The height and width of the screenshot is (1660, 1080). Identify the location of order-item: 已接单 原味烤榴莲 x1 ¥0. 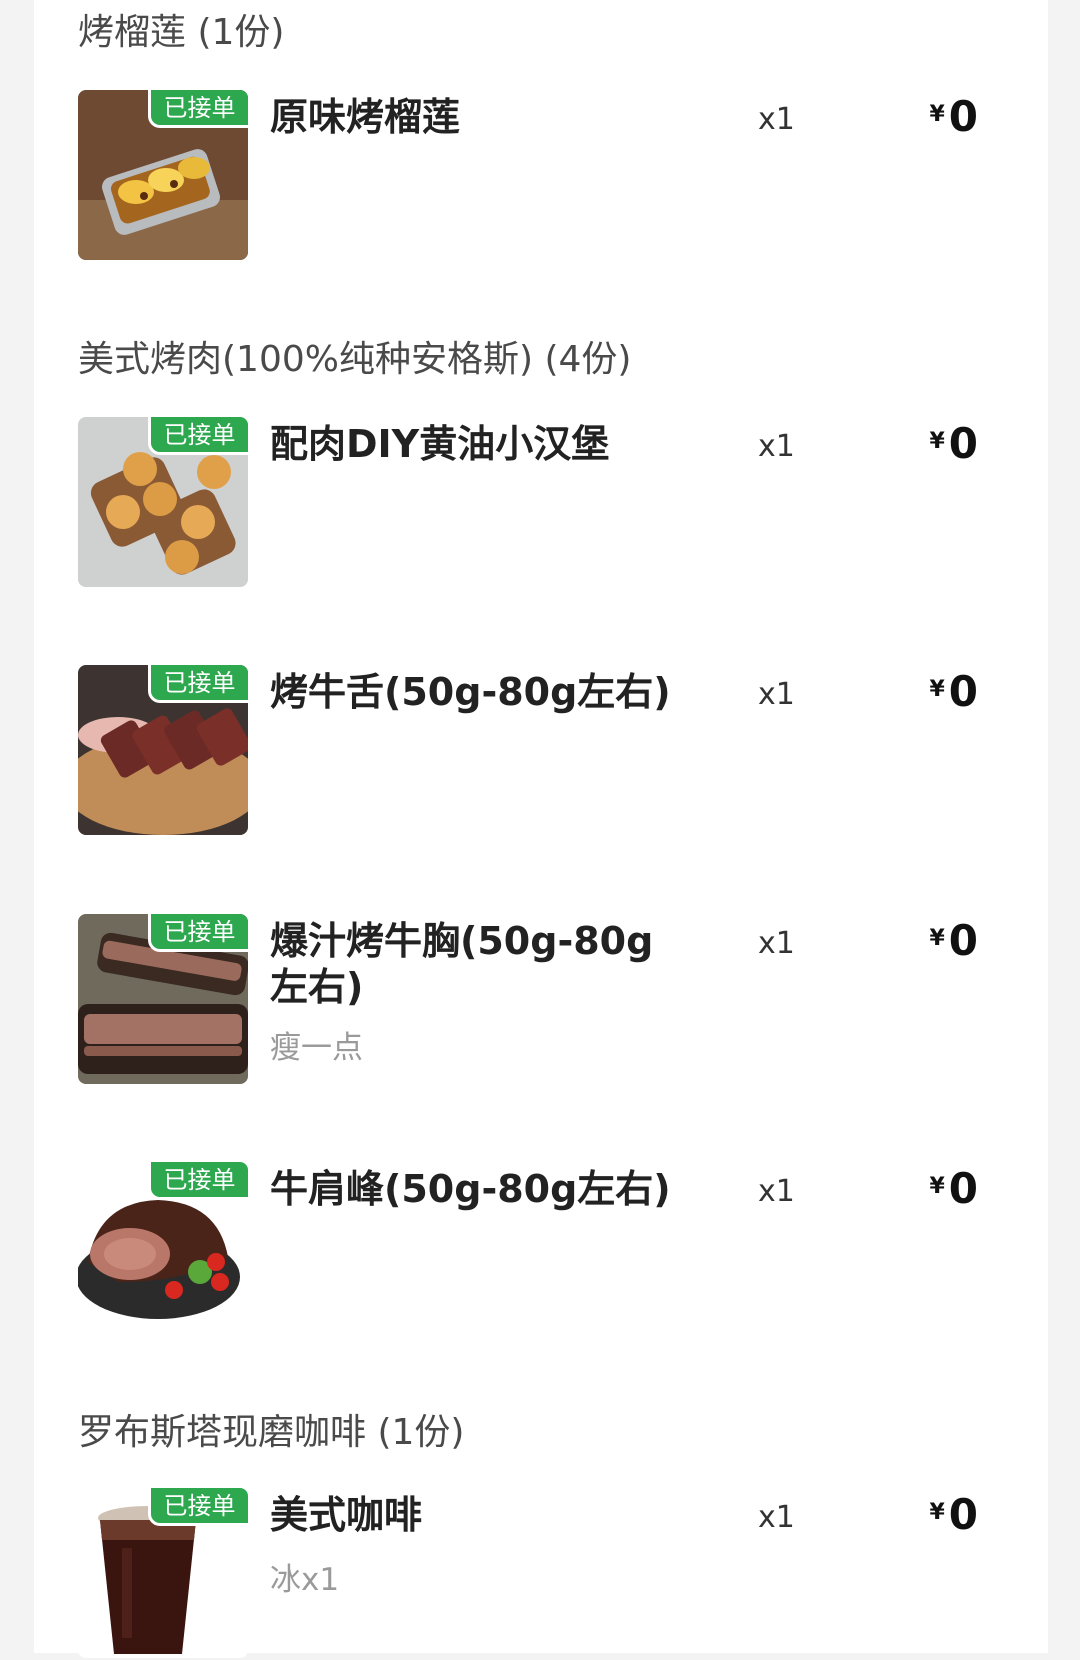
(548, 176).